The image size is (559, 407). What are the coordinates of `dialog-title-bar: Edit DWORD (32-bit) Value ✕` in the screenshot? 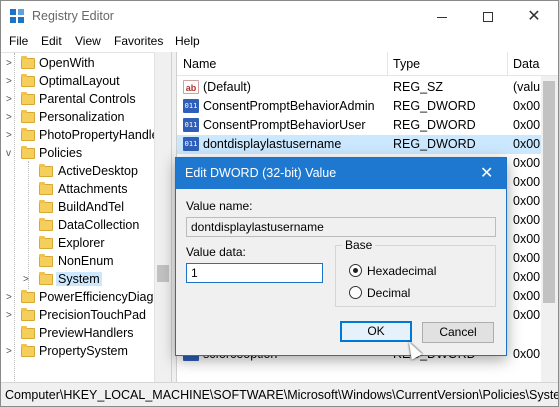 It's located at (341, 173).